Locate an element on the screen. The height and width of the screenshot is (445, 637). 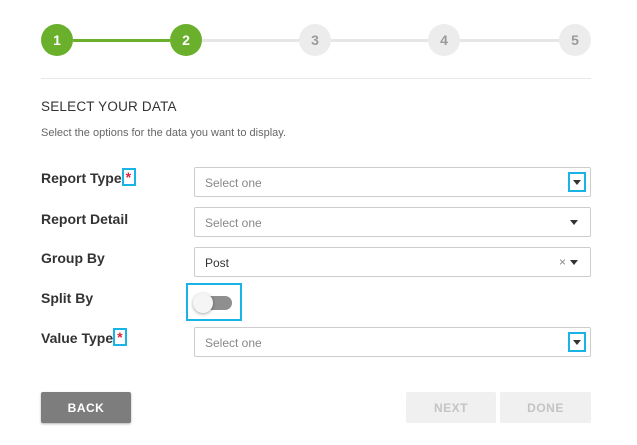
split-by-label: Split By is located at coordinates (67, 298).